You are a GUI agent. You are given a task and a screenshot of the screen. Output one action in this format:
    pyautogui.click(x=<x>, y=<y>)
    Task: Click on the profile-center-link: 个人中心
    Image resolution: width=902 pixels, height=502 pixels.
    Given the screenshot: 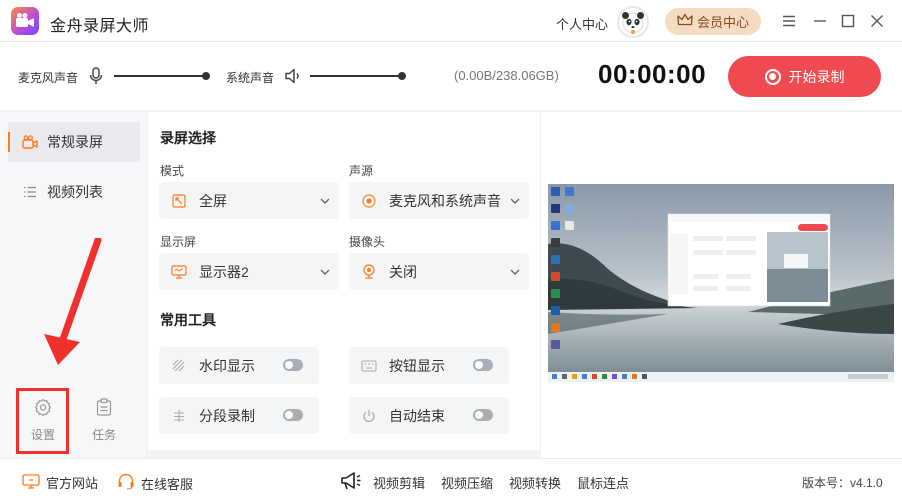 What is the action you would take?
    pyautogui.click(x=582, y=23)
    